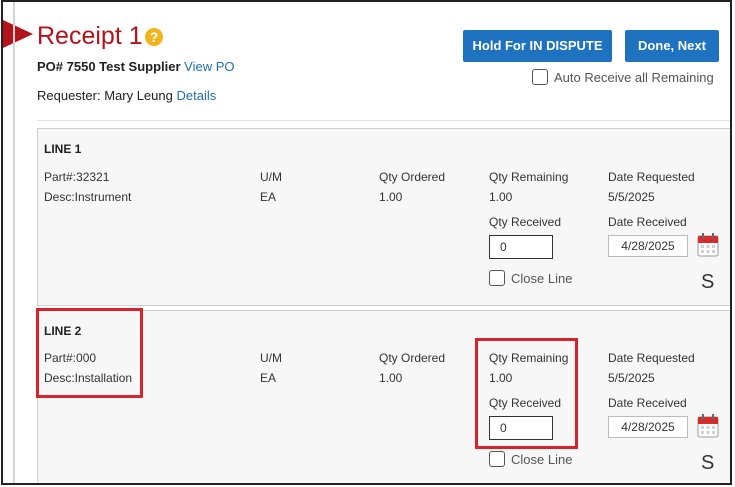 The image size is (735, 487). I want to click on qty-remaining-header: Qty Remaining, so click(529, 177).